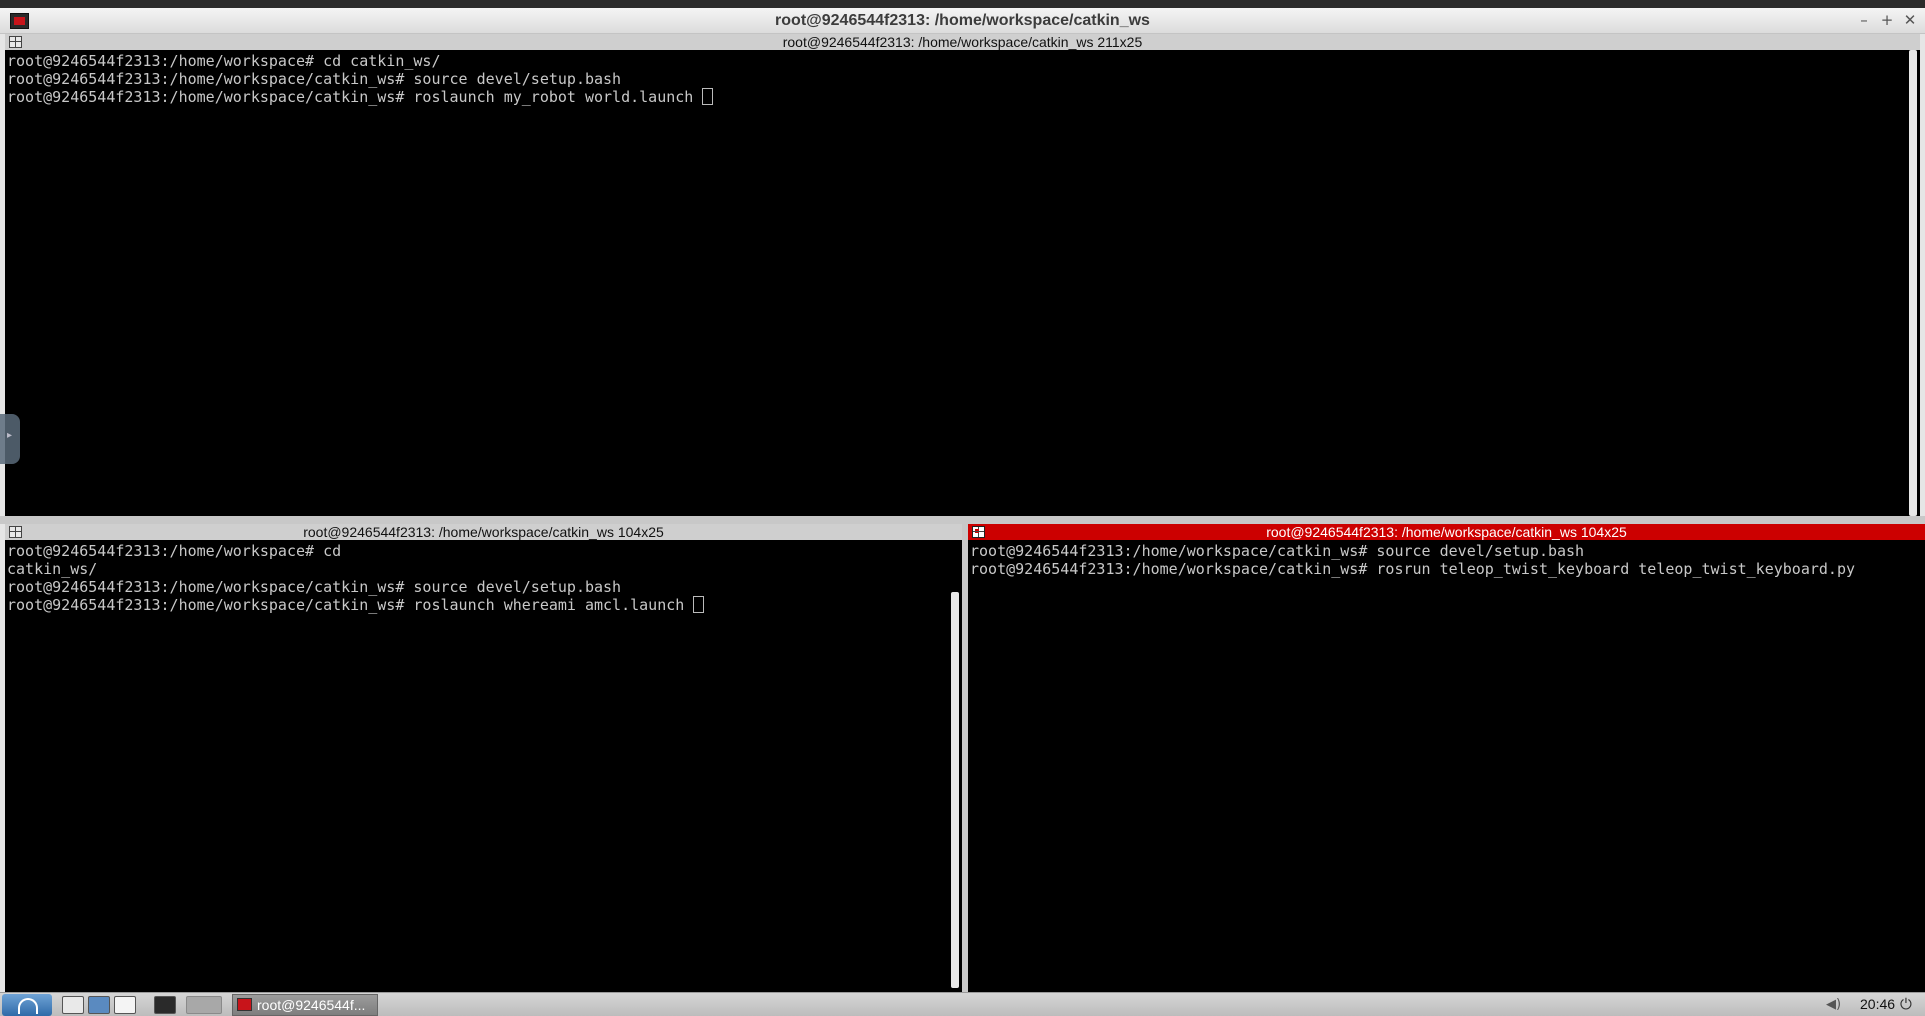  What do you see at coordinates (125, 1005) in the screenshot?
I see `window-icon` at bounding box center [125, 1005].